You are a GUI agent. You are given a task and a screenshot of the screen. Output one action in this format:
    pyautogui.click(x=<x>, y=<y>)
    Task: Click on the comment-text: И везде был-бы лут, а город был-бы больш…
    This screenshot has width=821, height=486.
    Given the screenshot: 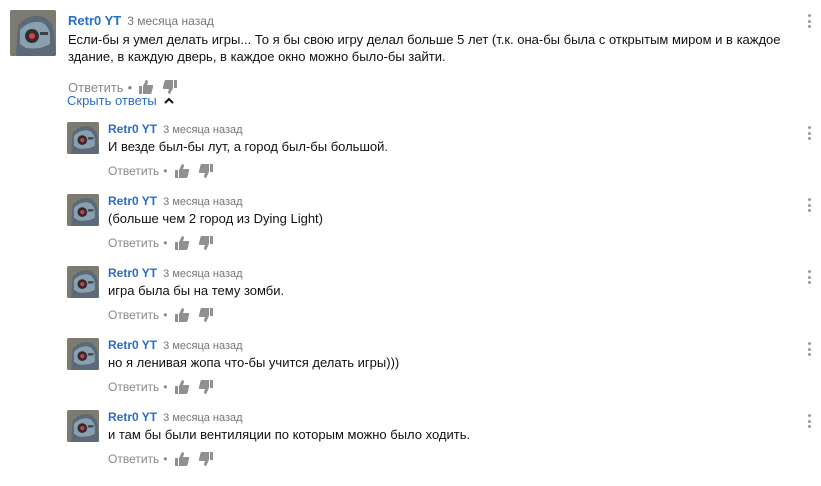 What is the action you would take?
    pyautogui.click(x=248, y=146)
    